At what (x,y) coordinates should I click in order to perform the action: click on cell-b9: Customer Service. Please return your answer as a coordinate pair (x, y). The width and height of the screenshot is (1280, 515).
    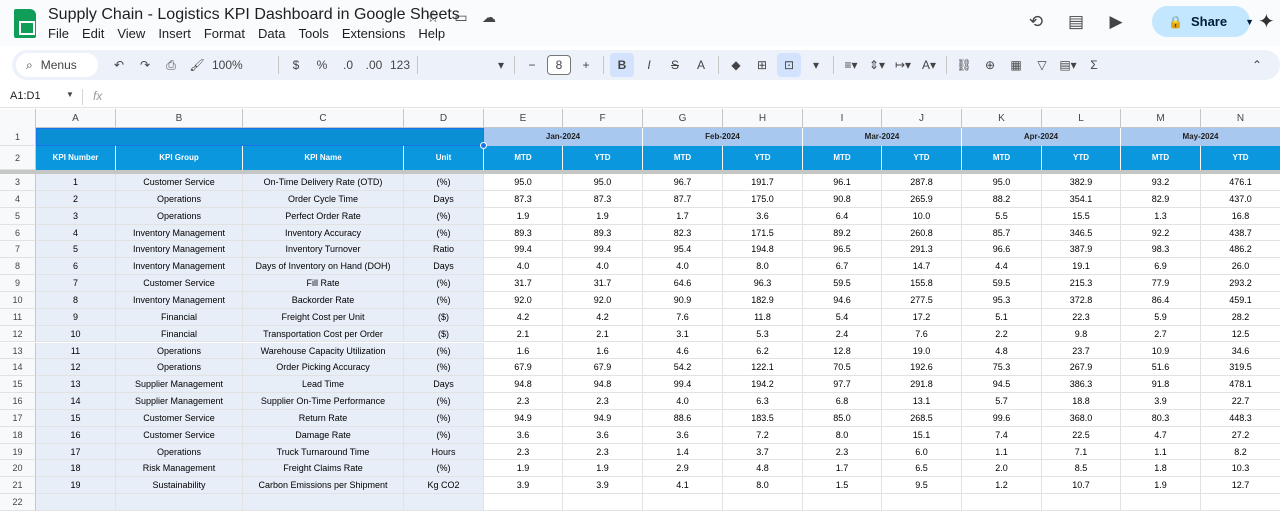
    Looking at the image, I should click on (179, 283).